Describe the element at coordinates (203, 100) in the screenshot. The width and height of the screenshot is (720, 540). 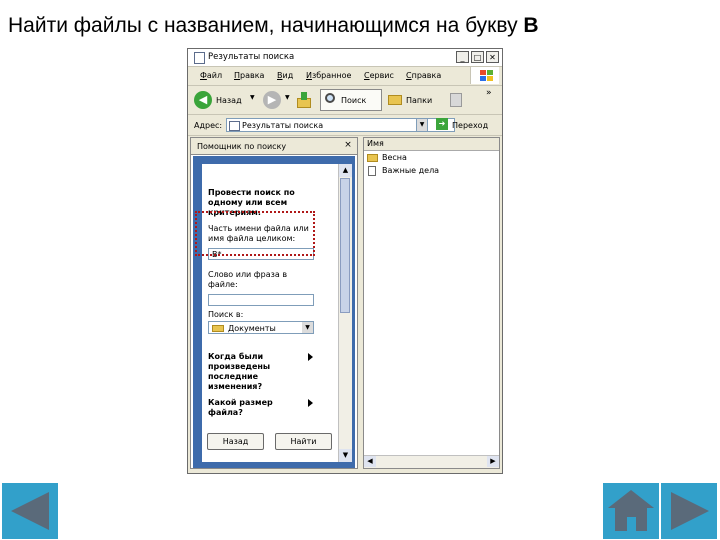
I see `back-arrow-icon: ◀` at that location.